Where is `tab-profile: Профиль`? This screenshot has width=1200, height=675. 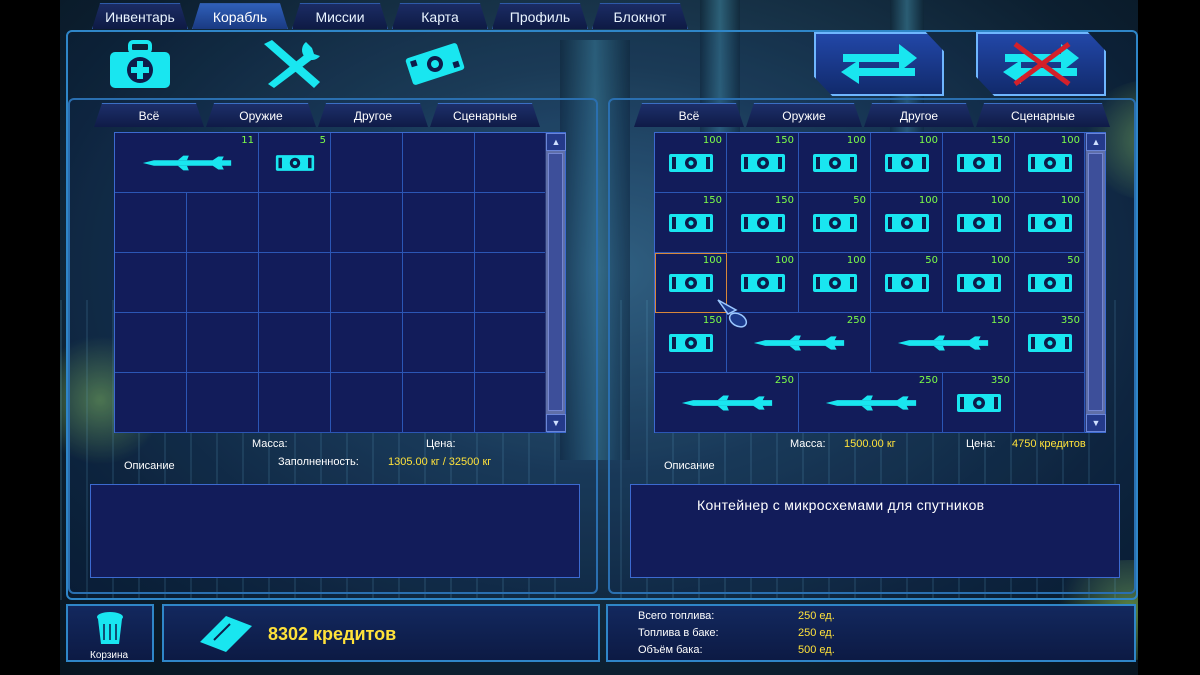
tab-profile: Профиль is located at coordinates (540, 16).